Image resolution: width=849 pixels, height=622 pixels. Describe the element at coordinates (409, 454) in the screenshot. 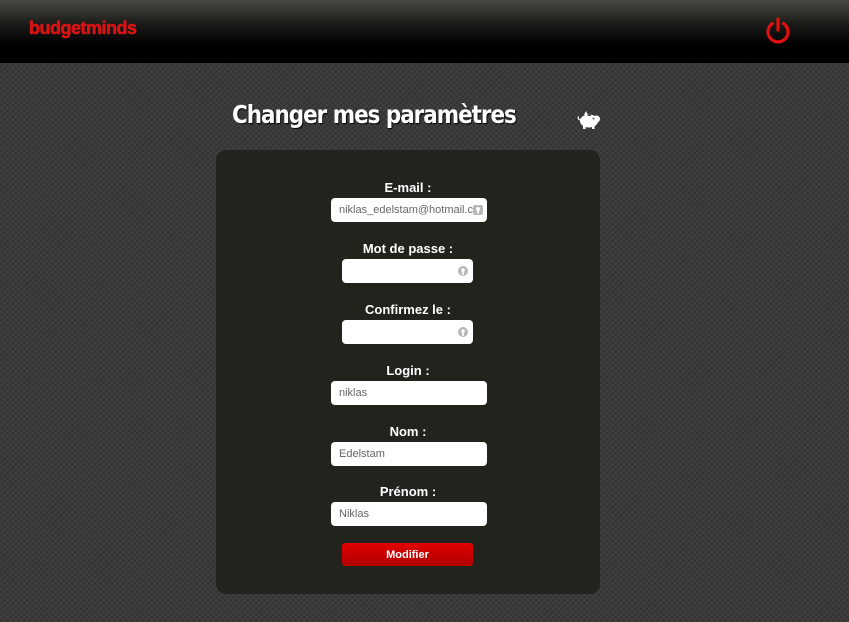

I see `nom-field` at that location.